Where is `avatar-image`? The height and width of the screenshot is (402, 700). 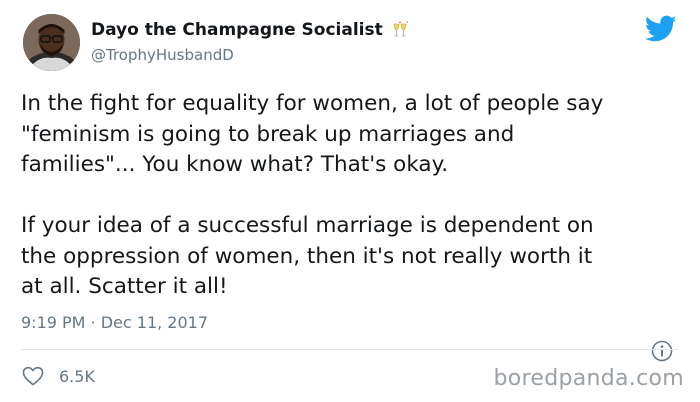 avatar-image is located at coordinates (51, 42).